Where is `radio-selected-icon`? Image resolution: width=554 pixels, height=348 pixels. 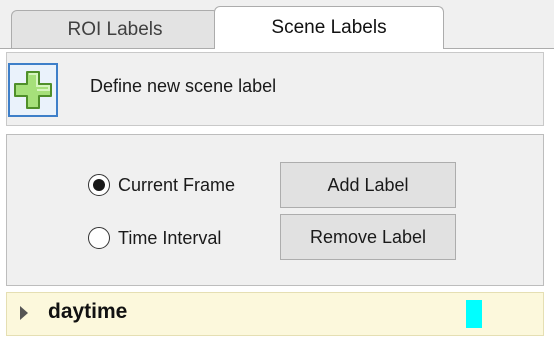
radio-selected-icon is located at coordinates (99, 185).